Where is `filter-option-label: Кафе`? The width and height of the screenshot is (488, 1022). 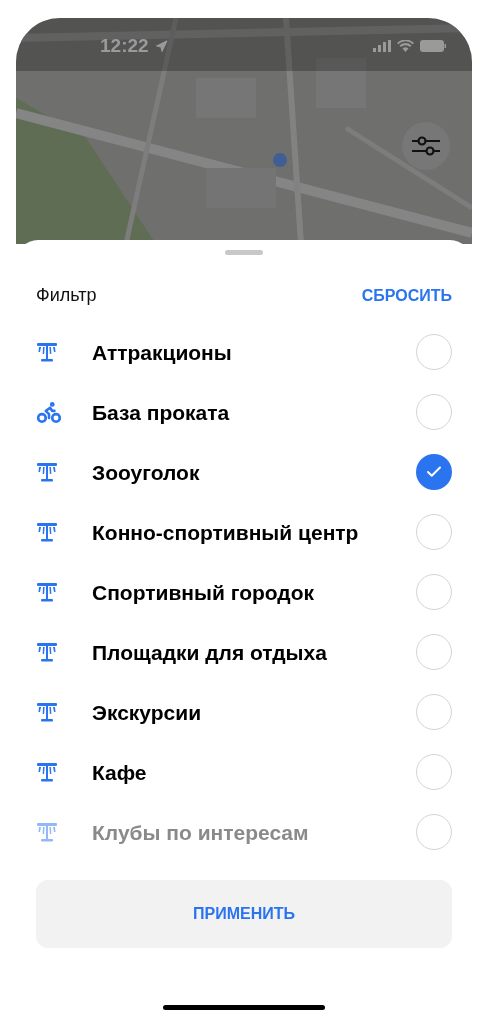
filter-option-label: Кафе is located at coordinates (120, 772).